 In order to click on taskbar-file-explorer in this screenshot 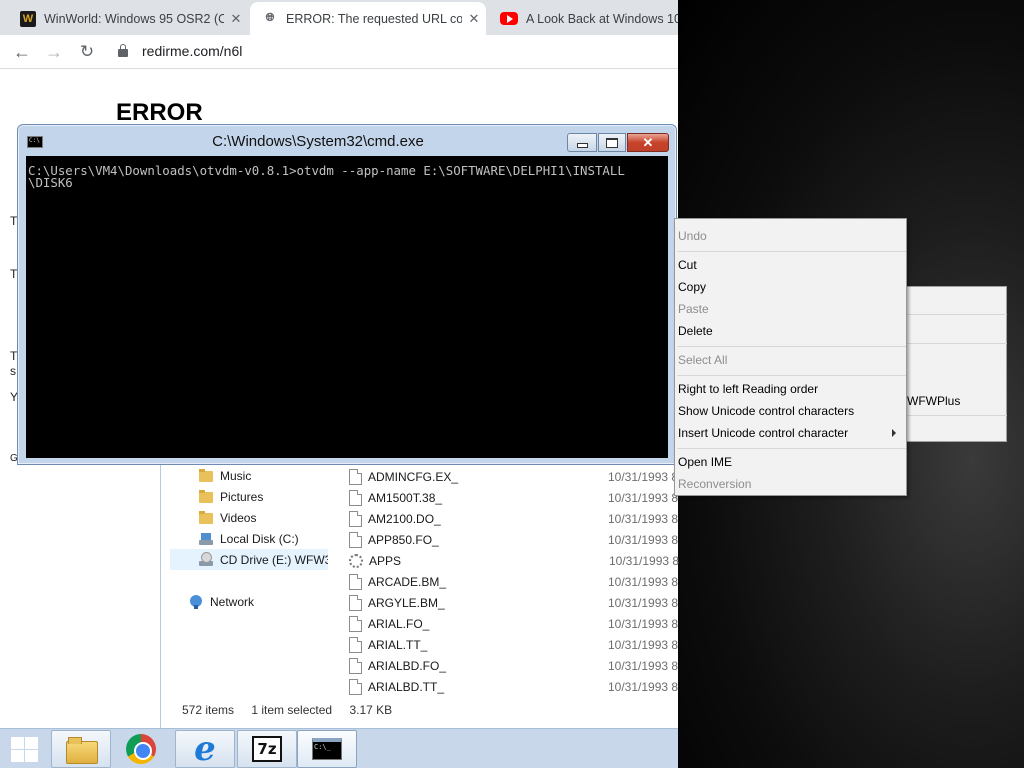, I will do `click(81, 749)`.